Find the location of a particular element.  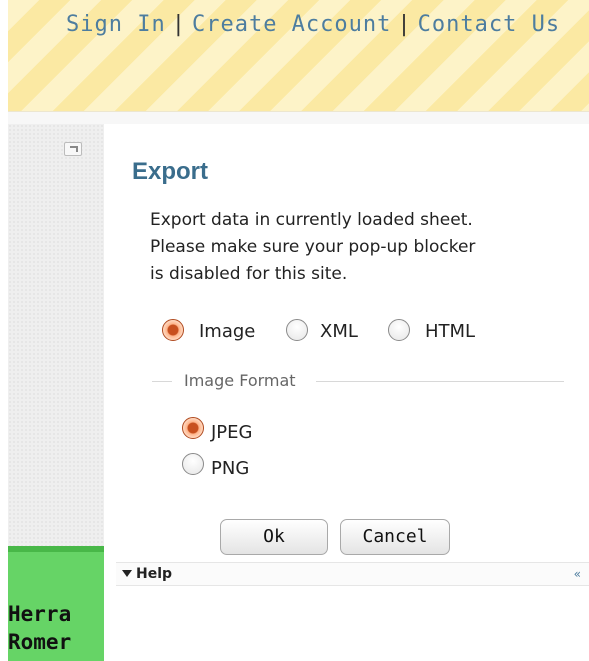

help-bar: Help « is located at coordinates (352, 574).